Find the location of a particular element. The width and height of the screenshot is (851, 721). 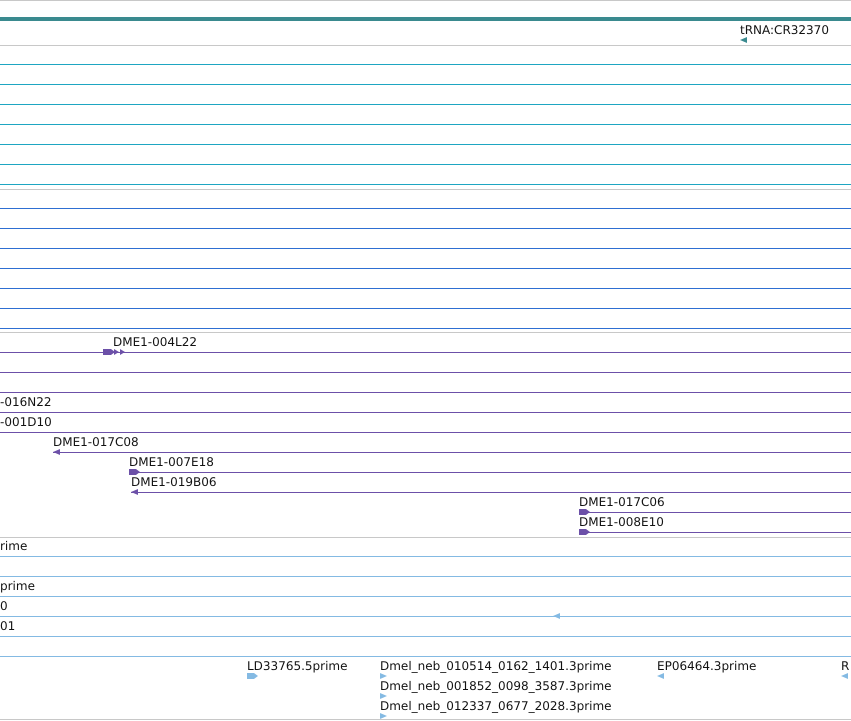

feature-label: Dmel_neb_001852_0098_3587.3prime is located at coordinates (496, 686).